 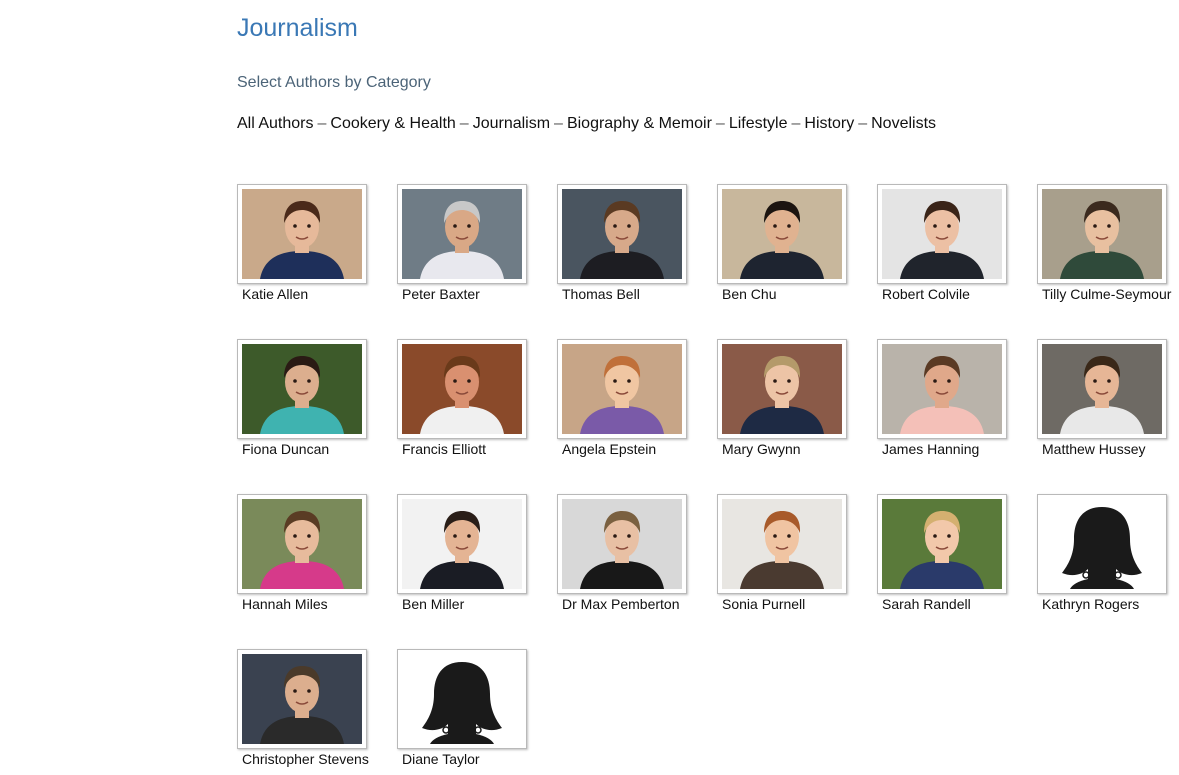 What do you see at coordinates (285, 449) in the screenshot?
I see `author-name-link: Fiona Duncan` at bounding box center [285, 449].